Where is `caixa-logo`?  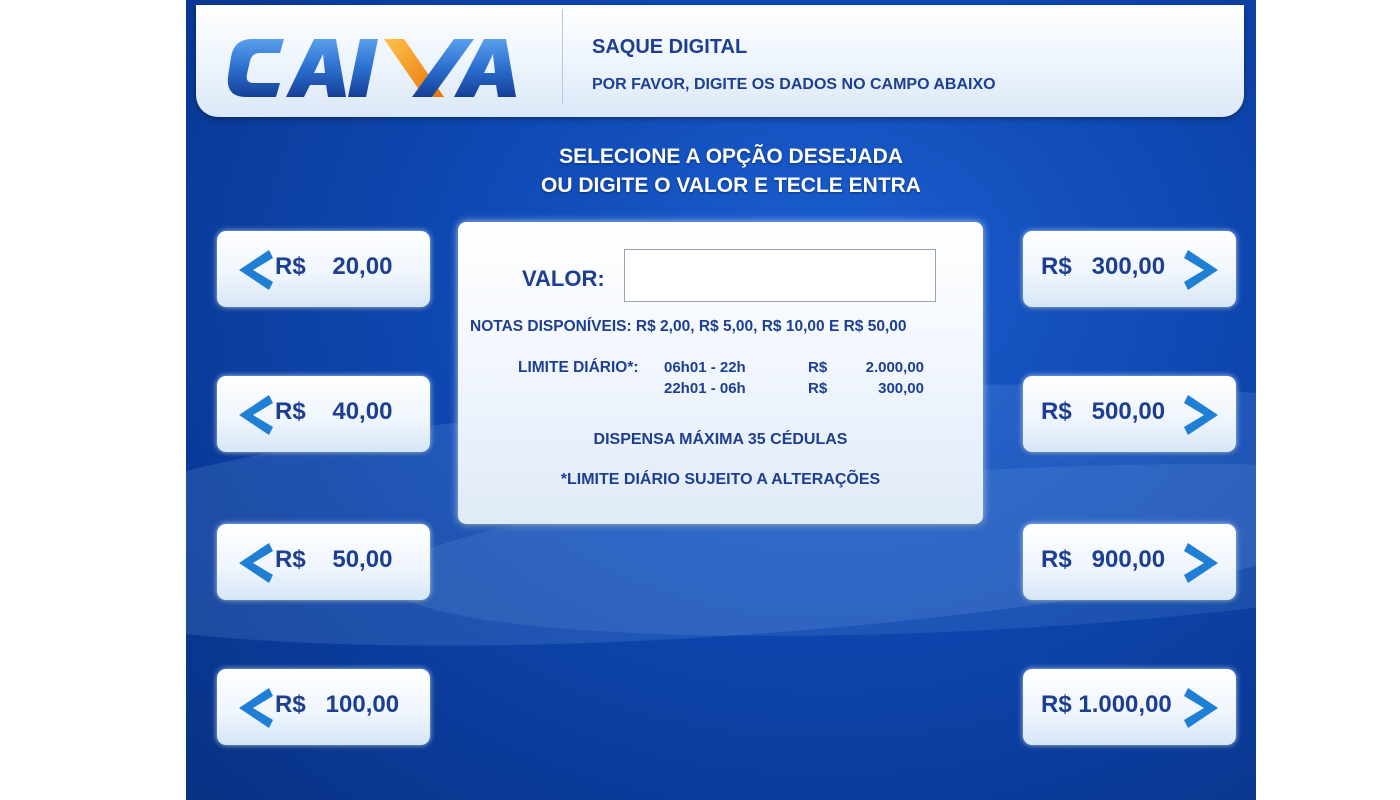 caixa-logo is located at coordinates (378, 67).